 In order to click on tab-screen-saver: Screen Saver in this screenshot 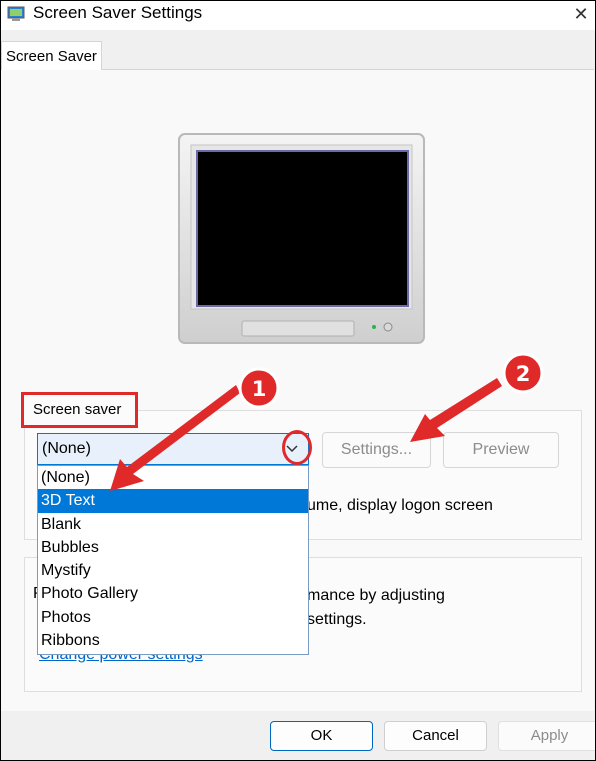, I will do `click(51, 55)`.